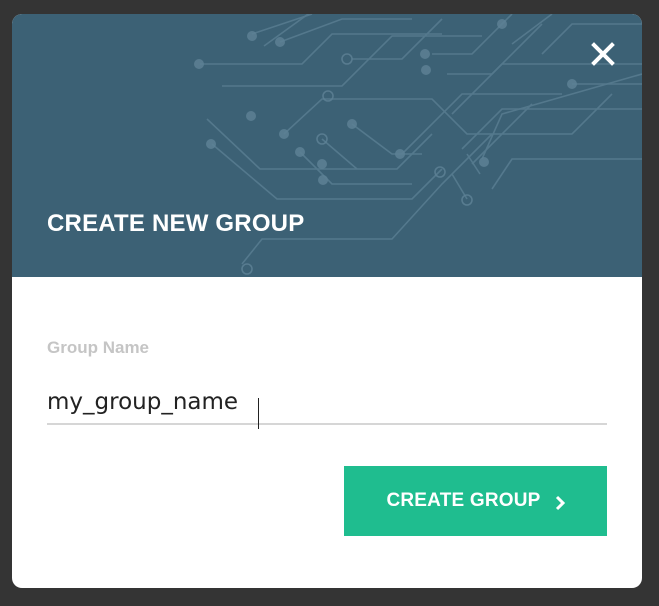 The width and height of the screenshot is (659, 606). Describe the element at coordinates (176, 223) in the screenshot. I see `dialog-title: CREATE NEW GROUP` at that location.